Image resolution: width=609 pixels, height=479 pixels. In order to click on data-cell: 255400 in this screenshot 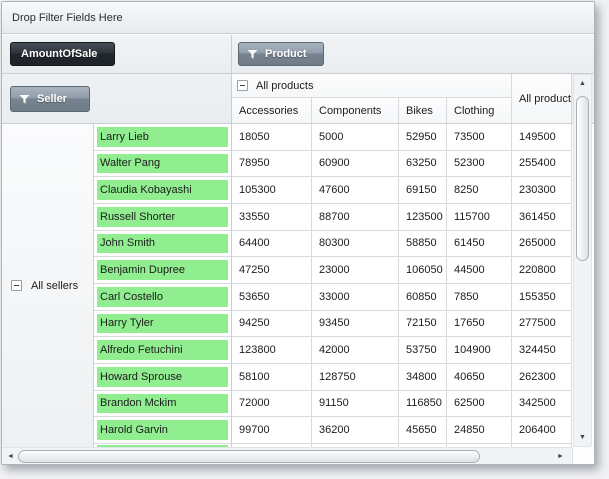, I will do `click(542, 164)`.